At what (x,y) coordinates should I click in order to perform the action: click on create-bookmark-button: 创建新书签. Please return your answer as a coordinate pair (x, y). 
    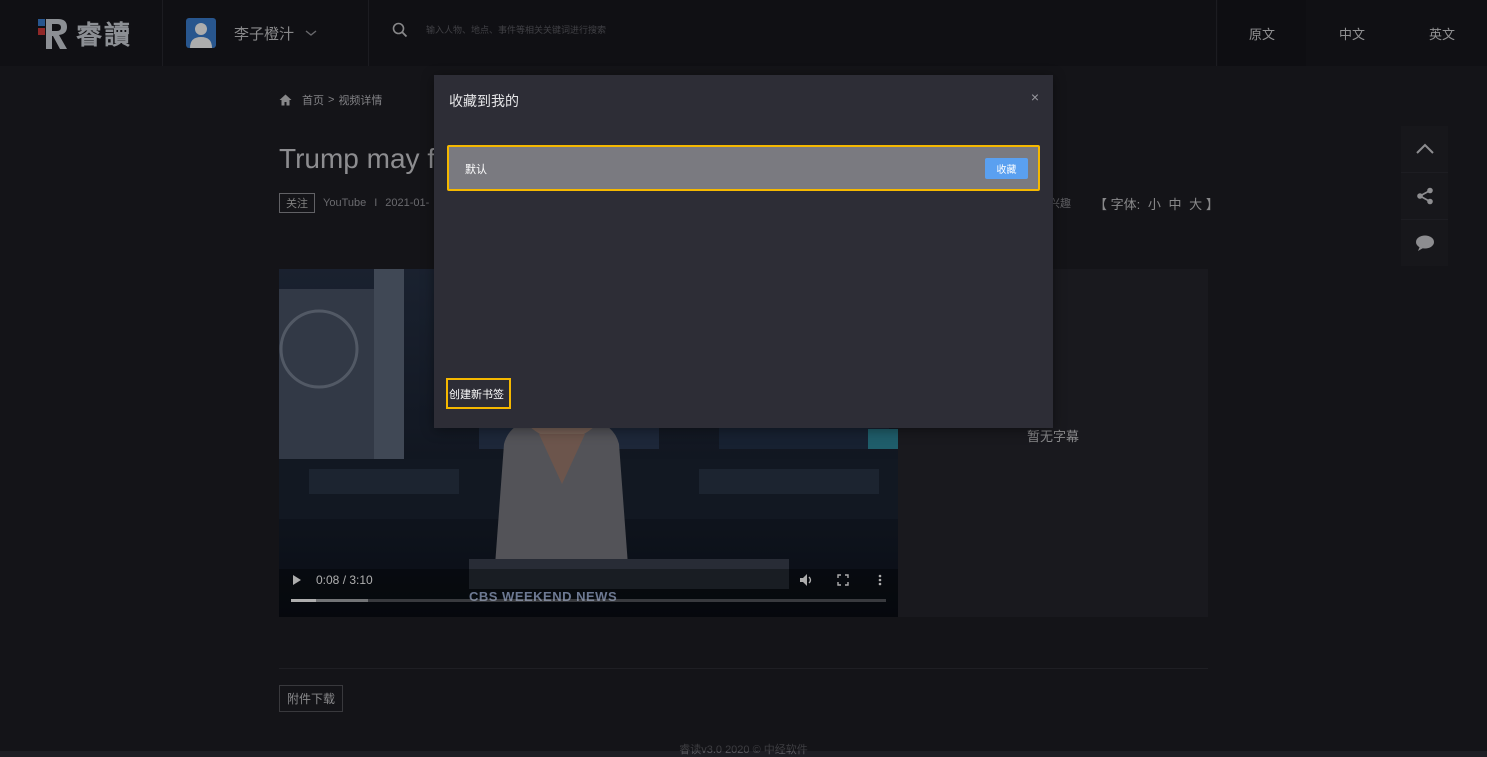
    Looking at the image, I should click on (478, 393).